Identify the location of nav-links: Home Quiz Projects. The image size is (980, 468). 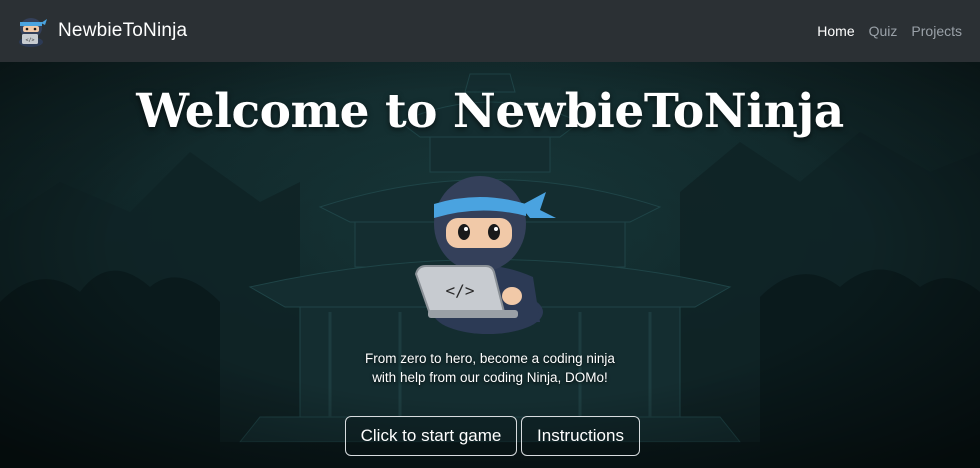
(889, 31).